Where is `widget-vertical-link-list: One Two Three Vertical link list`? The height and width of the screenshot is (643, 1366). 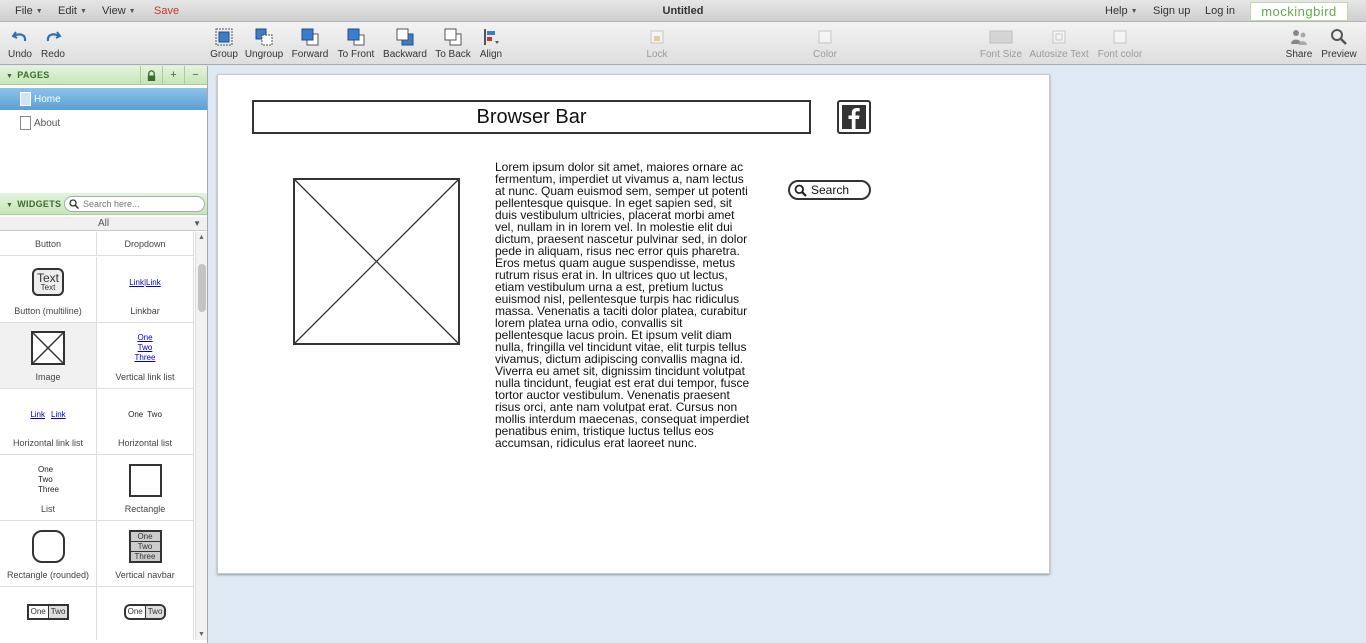
widget-vertical-link-list: One Two Three Vertical link list is located at coordinates (145, 356).